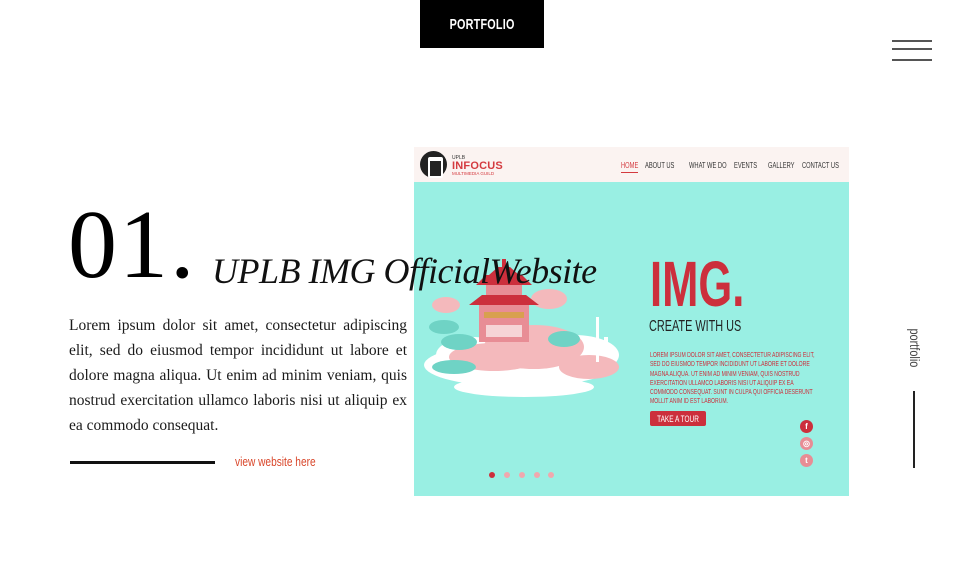 The width and height of the screenshot is (960, 570). What do you see at coordinates (633, 167) in the screenshot?
I see `preview-nav-home: HOME` at bounding box center [633, 167].